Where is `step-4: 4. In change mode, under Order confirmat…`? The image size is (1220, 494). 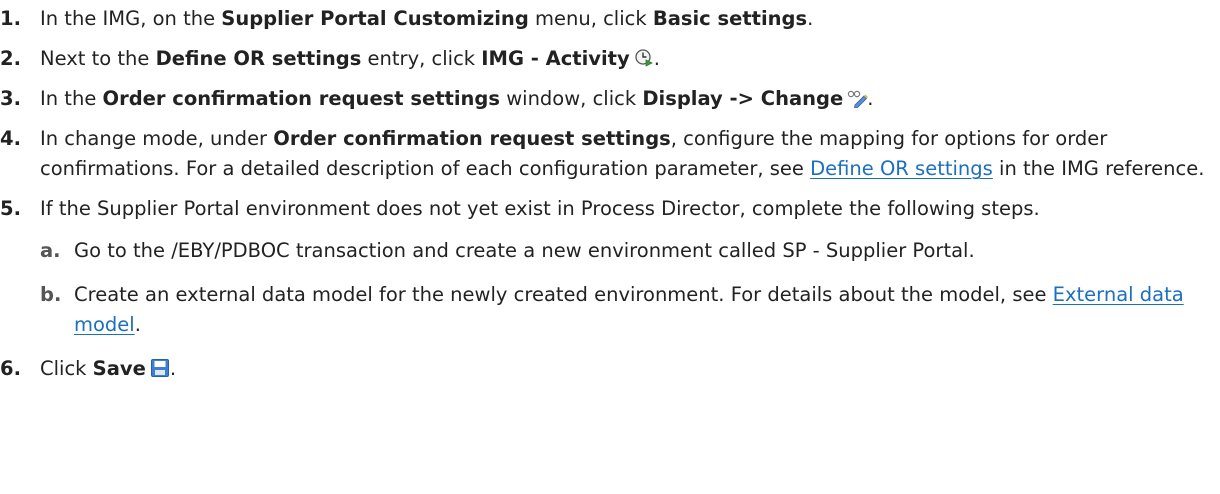 step-4: 4. In change mode, under Order confirmat… is located at coordinates (610, 154).